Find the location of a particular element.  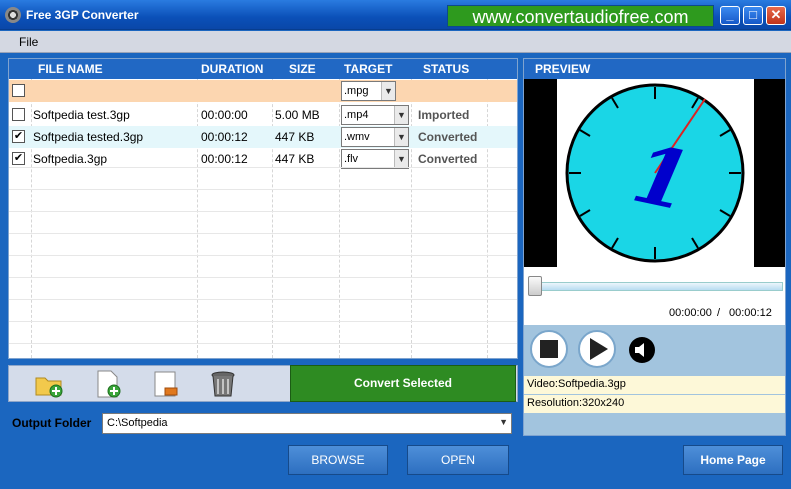

seek-slider is located at coordinates (657, 286).